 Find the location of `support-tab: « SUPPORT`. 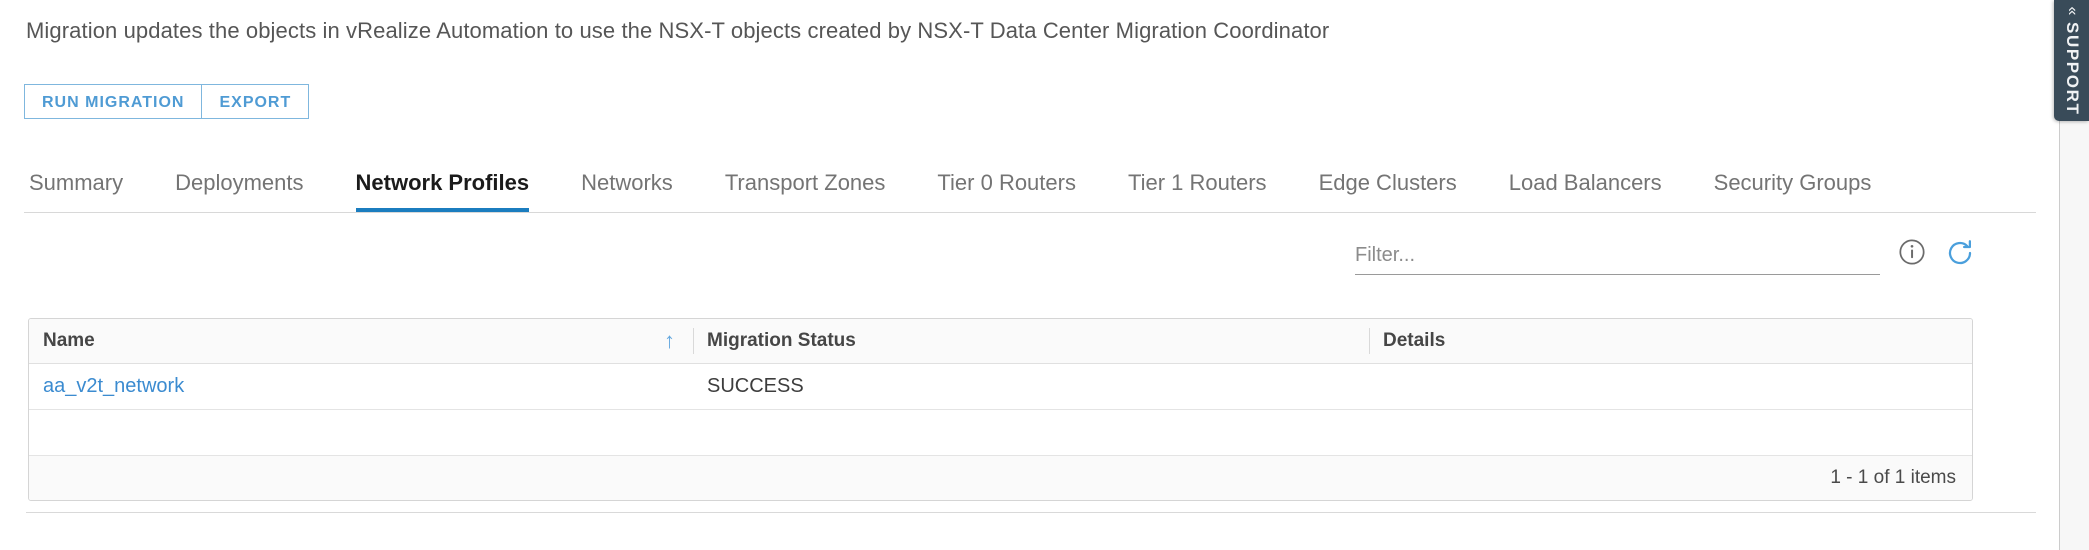

support-tab: « SUPPORT is located at coordinates (2071, 60).